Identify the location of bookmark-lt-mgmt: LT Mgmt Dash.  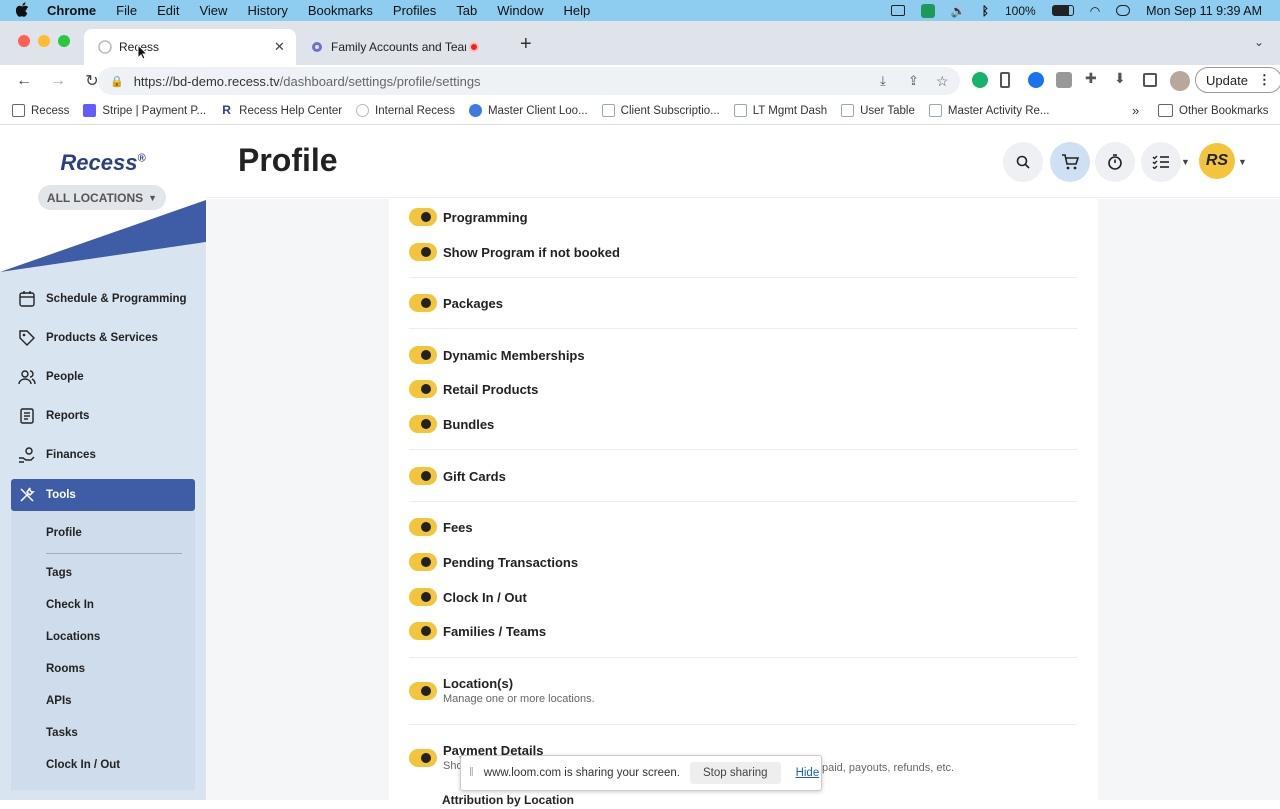
(780, 110).